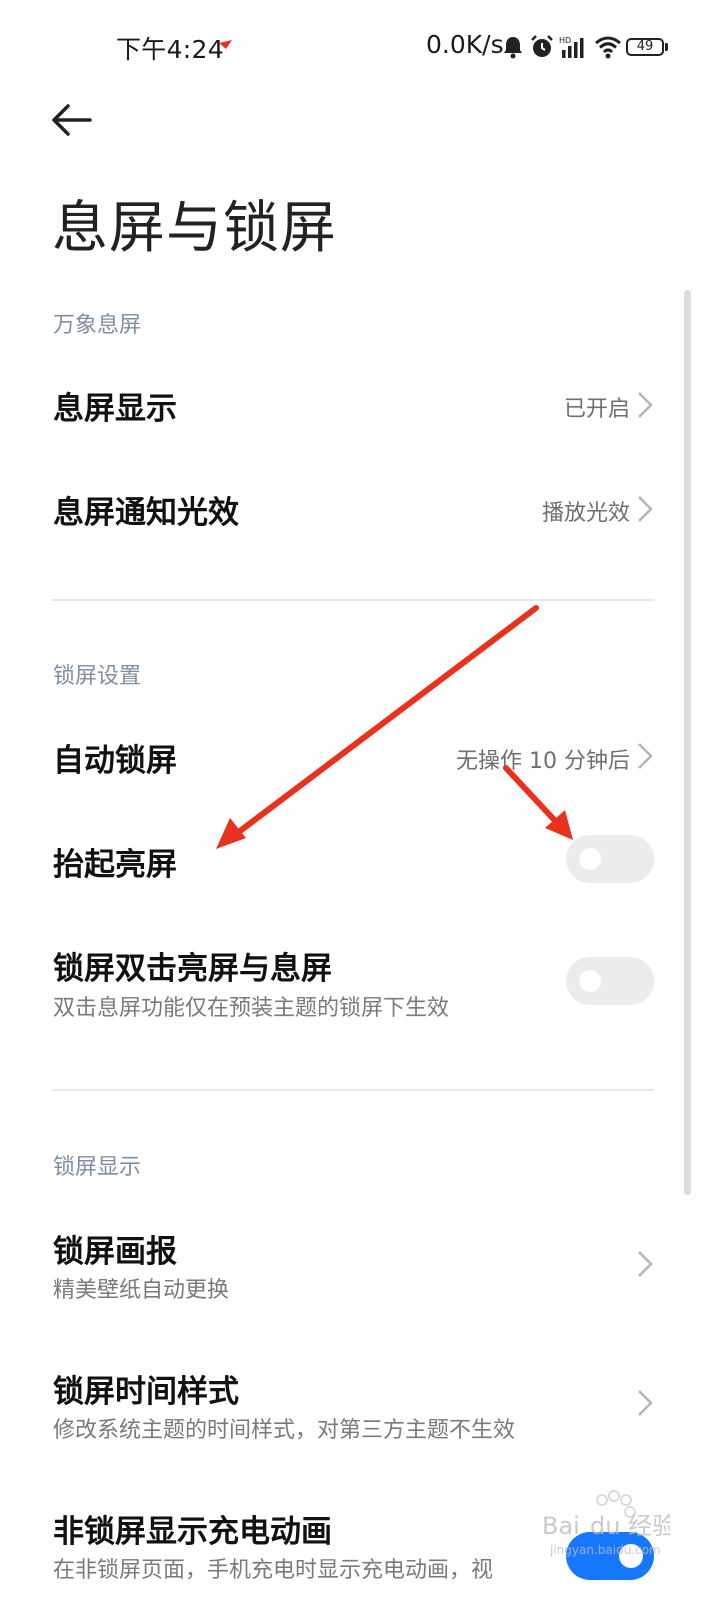 The height and width of the screenshot is (1600, 720). Describe the element at coordinates (561, 1526) in the screenshot. I see `svg-text: Bai` at that location.